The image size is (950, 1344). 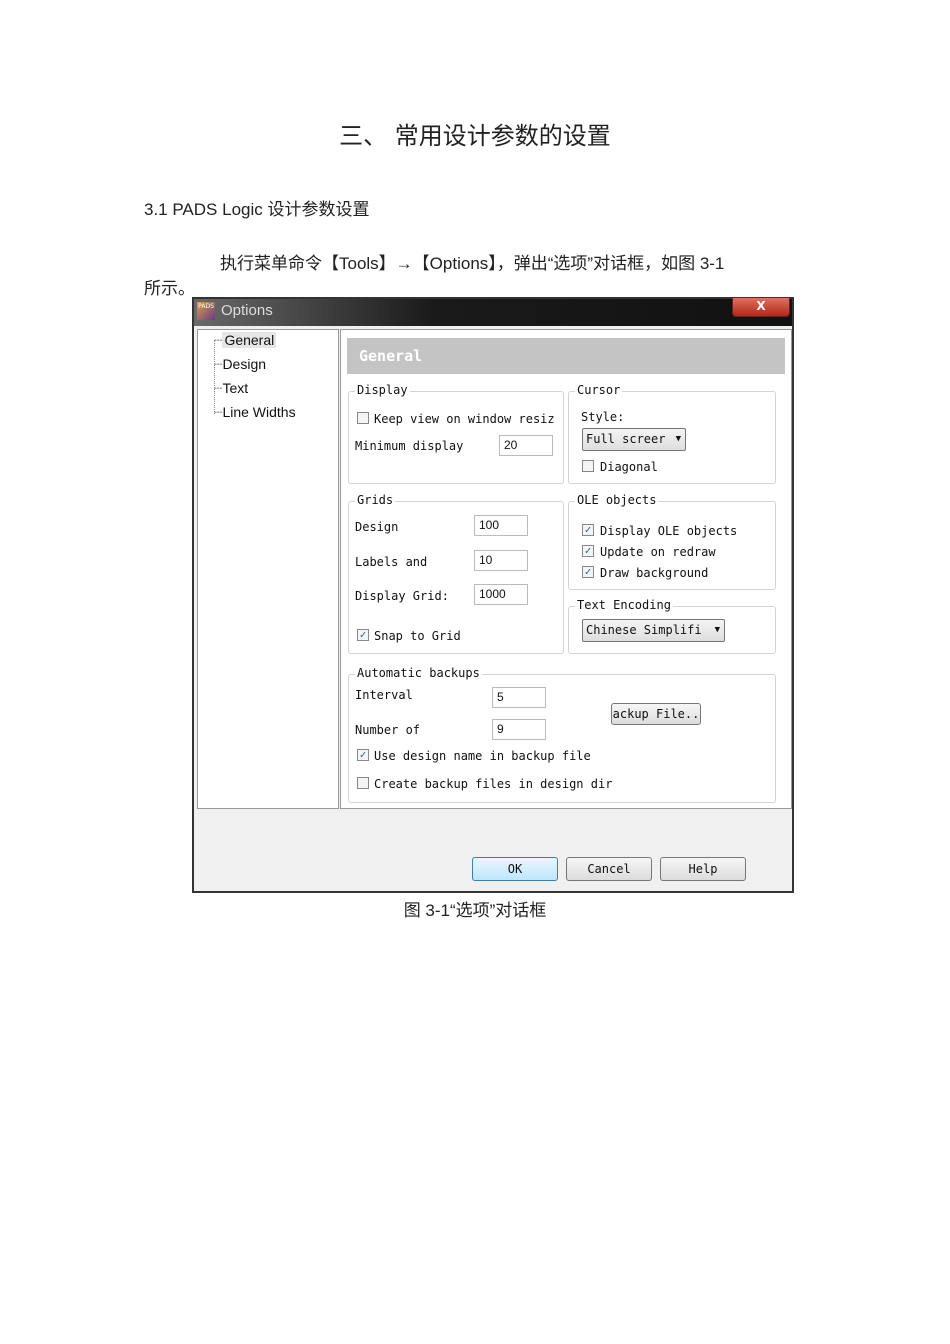 I want to click on diagonal-checkbox, so click(x=588, y=466).